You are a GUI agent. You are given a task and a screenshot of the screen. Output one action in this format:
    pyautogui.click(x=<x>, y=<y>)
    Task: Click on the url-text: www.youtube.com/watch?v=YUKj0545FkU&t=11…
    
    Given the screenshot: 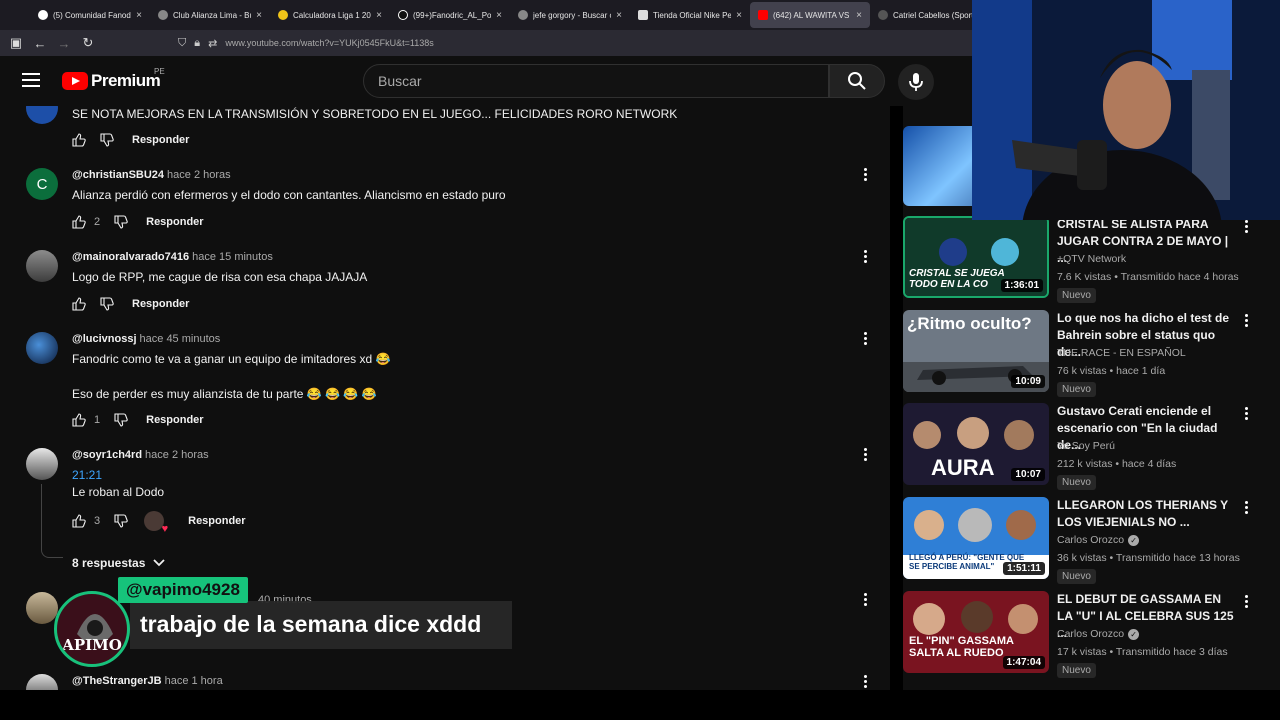 What is the action you would take?
    pyautogui.click(x=329, y=43)
    